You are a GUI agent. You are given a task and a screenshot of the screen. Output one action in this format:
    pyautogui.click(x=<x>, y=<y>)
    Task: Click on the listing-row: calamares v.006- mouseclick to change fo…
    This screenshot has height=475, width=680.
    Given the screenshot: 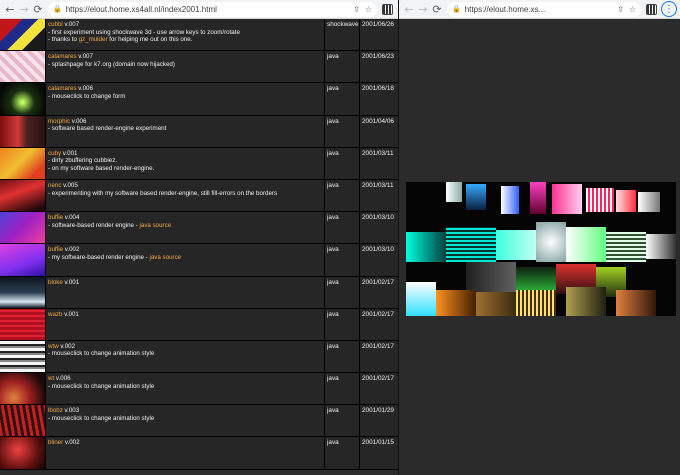 What is the action you would take?
    pyautogui.click(x=199, y=99)
    